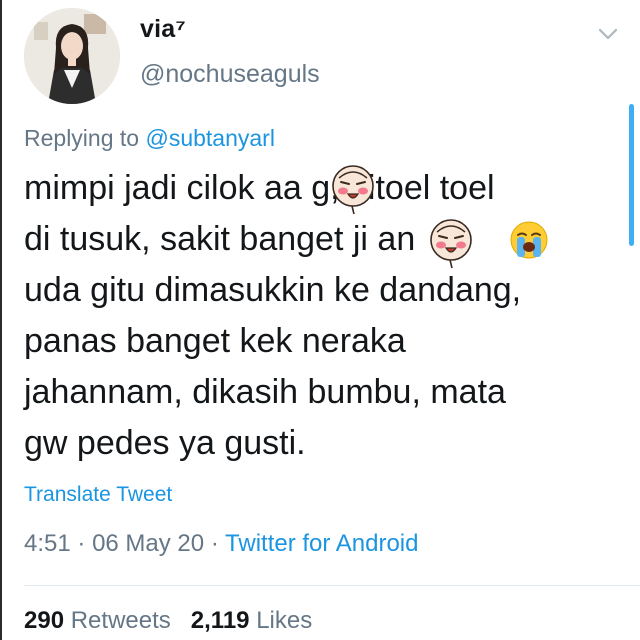 The width and height of the screenshot is (640, 640). I want to click on replying-to: Replying to @subtanyarl, so click(149, 138).